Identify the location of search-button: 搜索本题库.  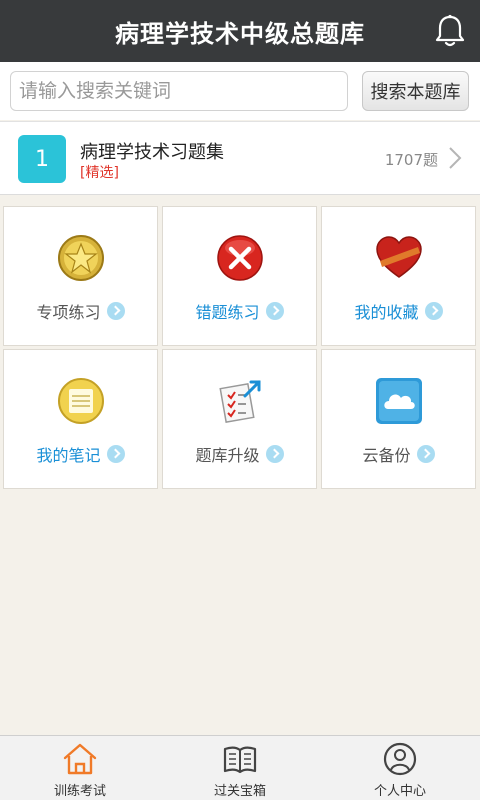
(415, 91).